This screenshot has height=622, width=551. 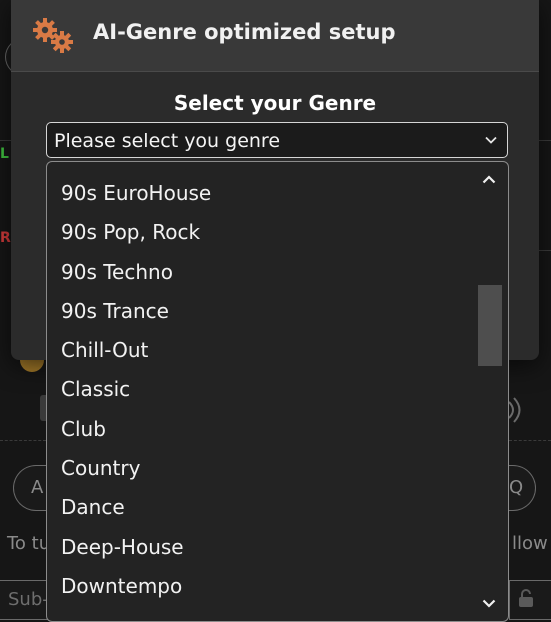 What do you see at coordinates (4, 154) in the screenshot?
I see `background-left-letter-l: L` at bounding box center [4, 154].